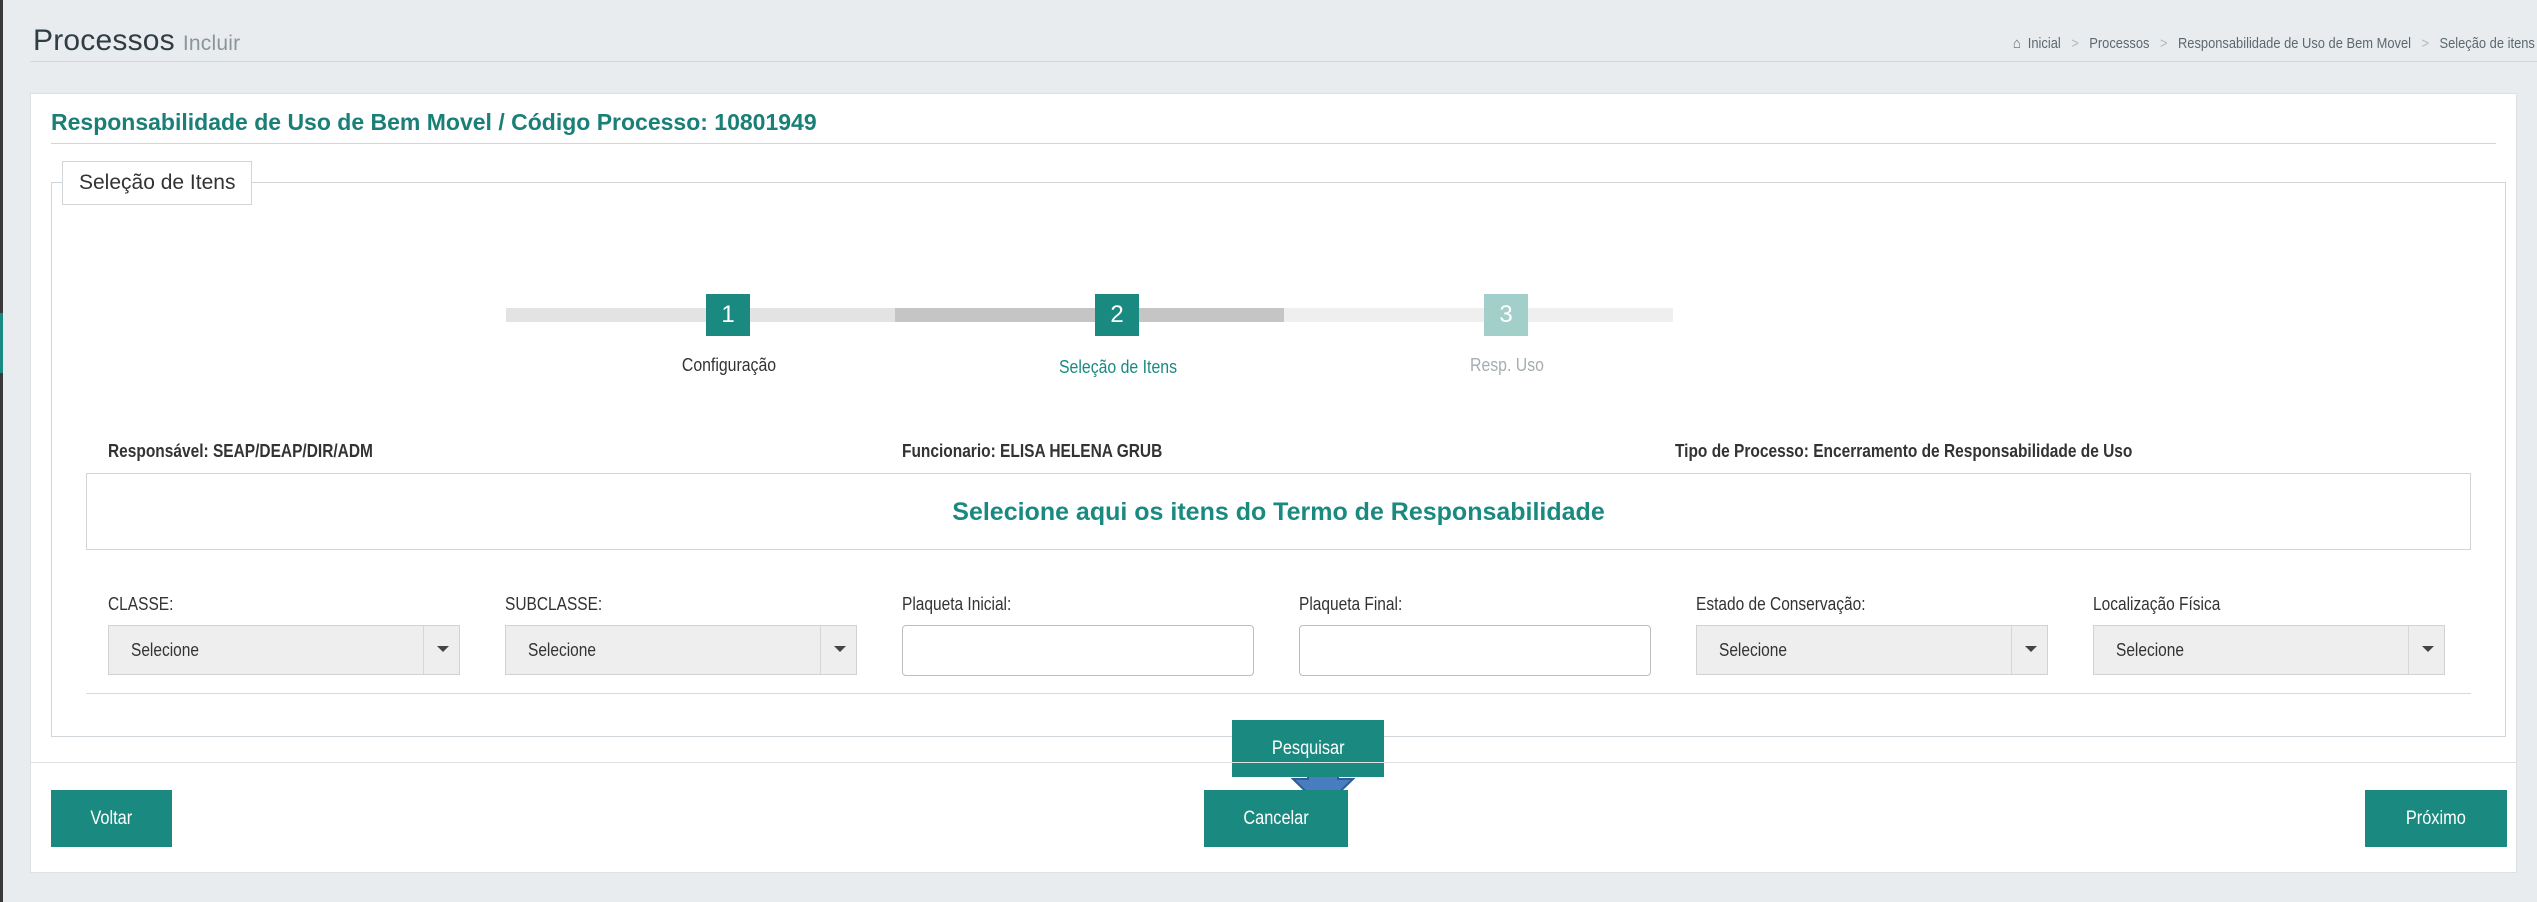 The width and height of the screenshot is (2537, 902). I want to click on classe-select-value: Selecione, so click(165, 650).